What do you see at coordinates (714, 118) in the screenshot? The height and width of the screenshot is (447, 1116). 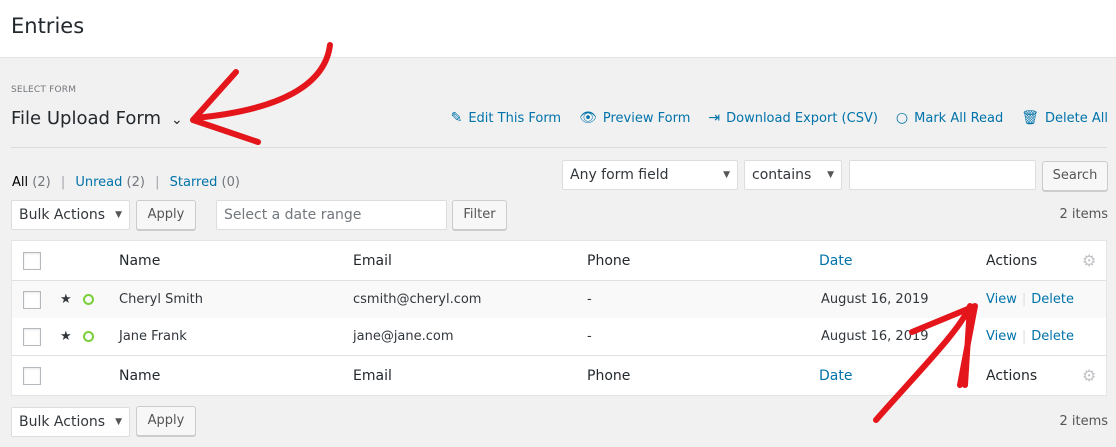 I see `export-icon: ⇥` at bounding box center [714, 118].